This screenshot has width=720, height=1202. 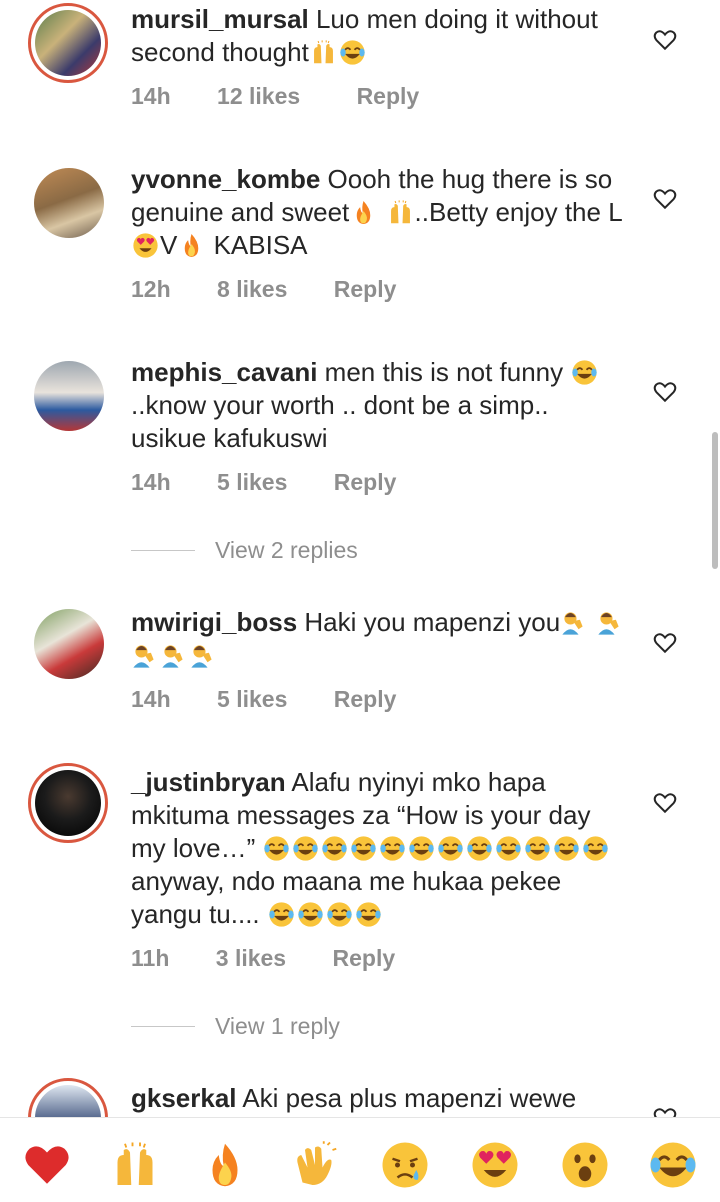 I want to click on comment-text: V, so click(x=169, y=245).